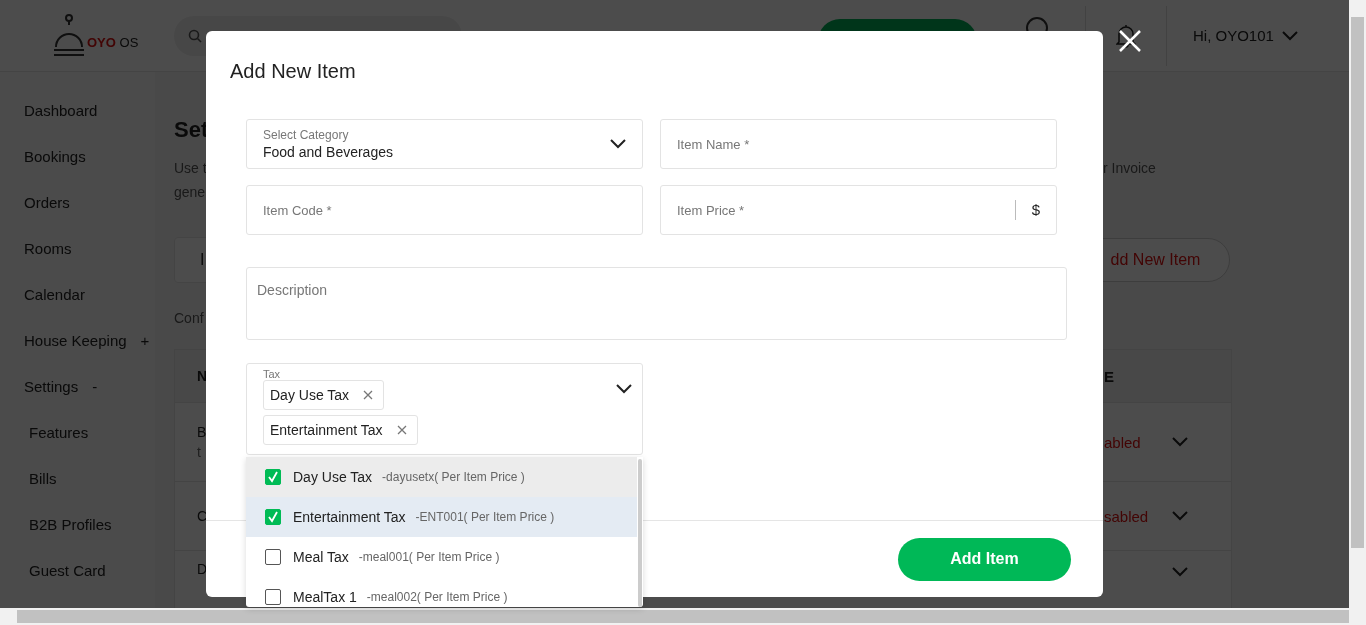 This screenshot has height=625, width=1366. What do you see at coordinates (67, 570) in the screenshot?
I see `sidebar-item: Guest Card` at bounding box center [67, 570].